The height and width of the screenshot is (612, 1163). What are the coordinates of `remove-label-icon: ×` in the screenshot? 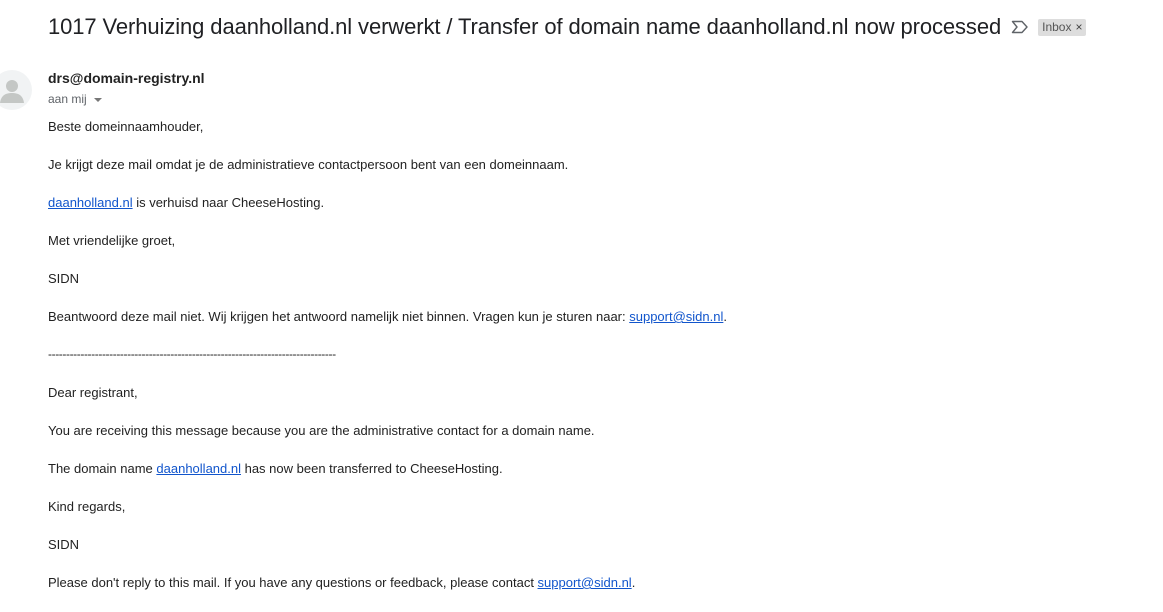 It's located at (1078, 27).